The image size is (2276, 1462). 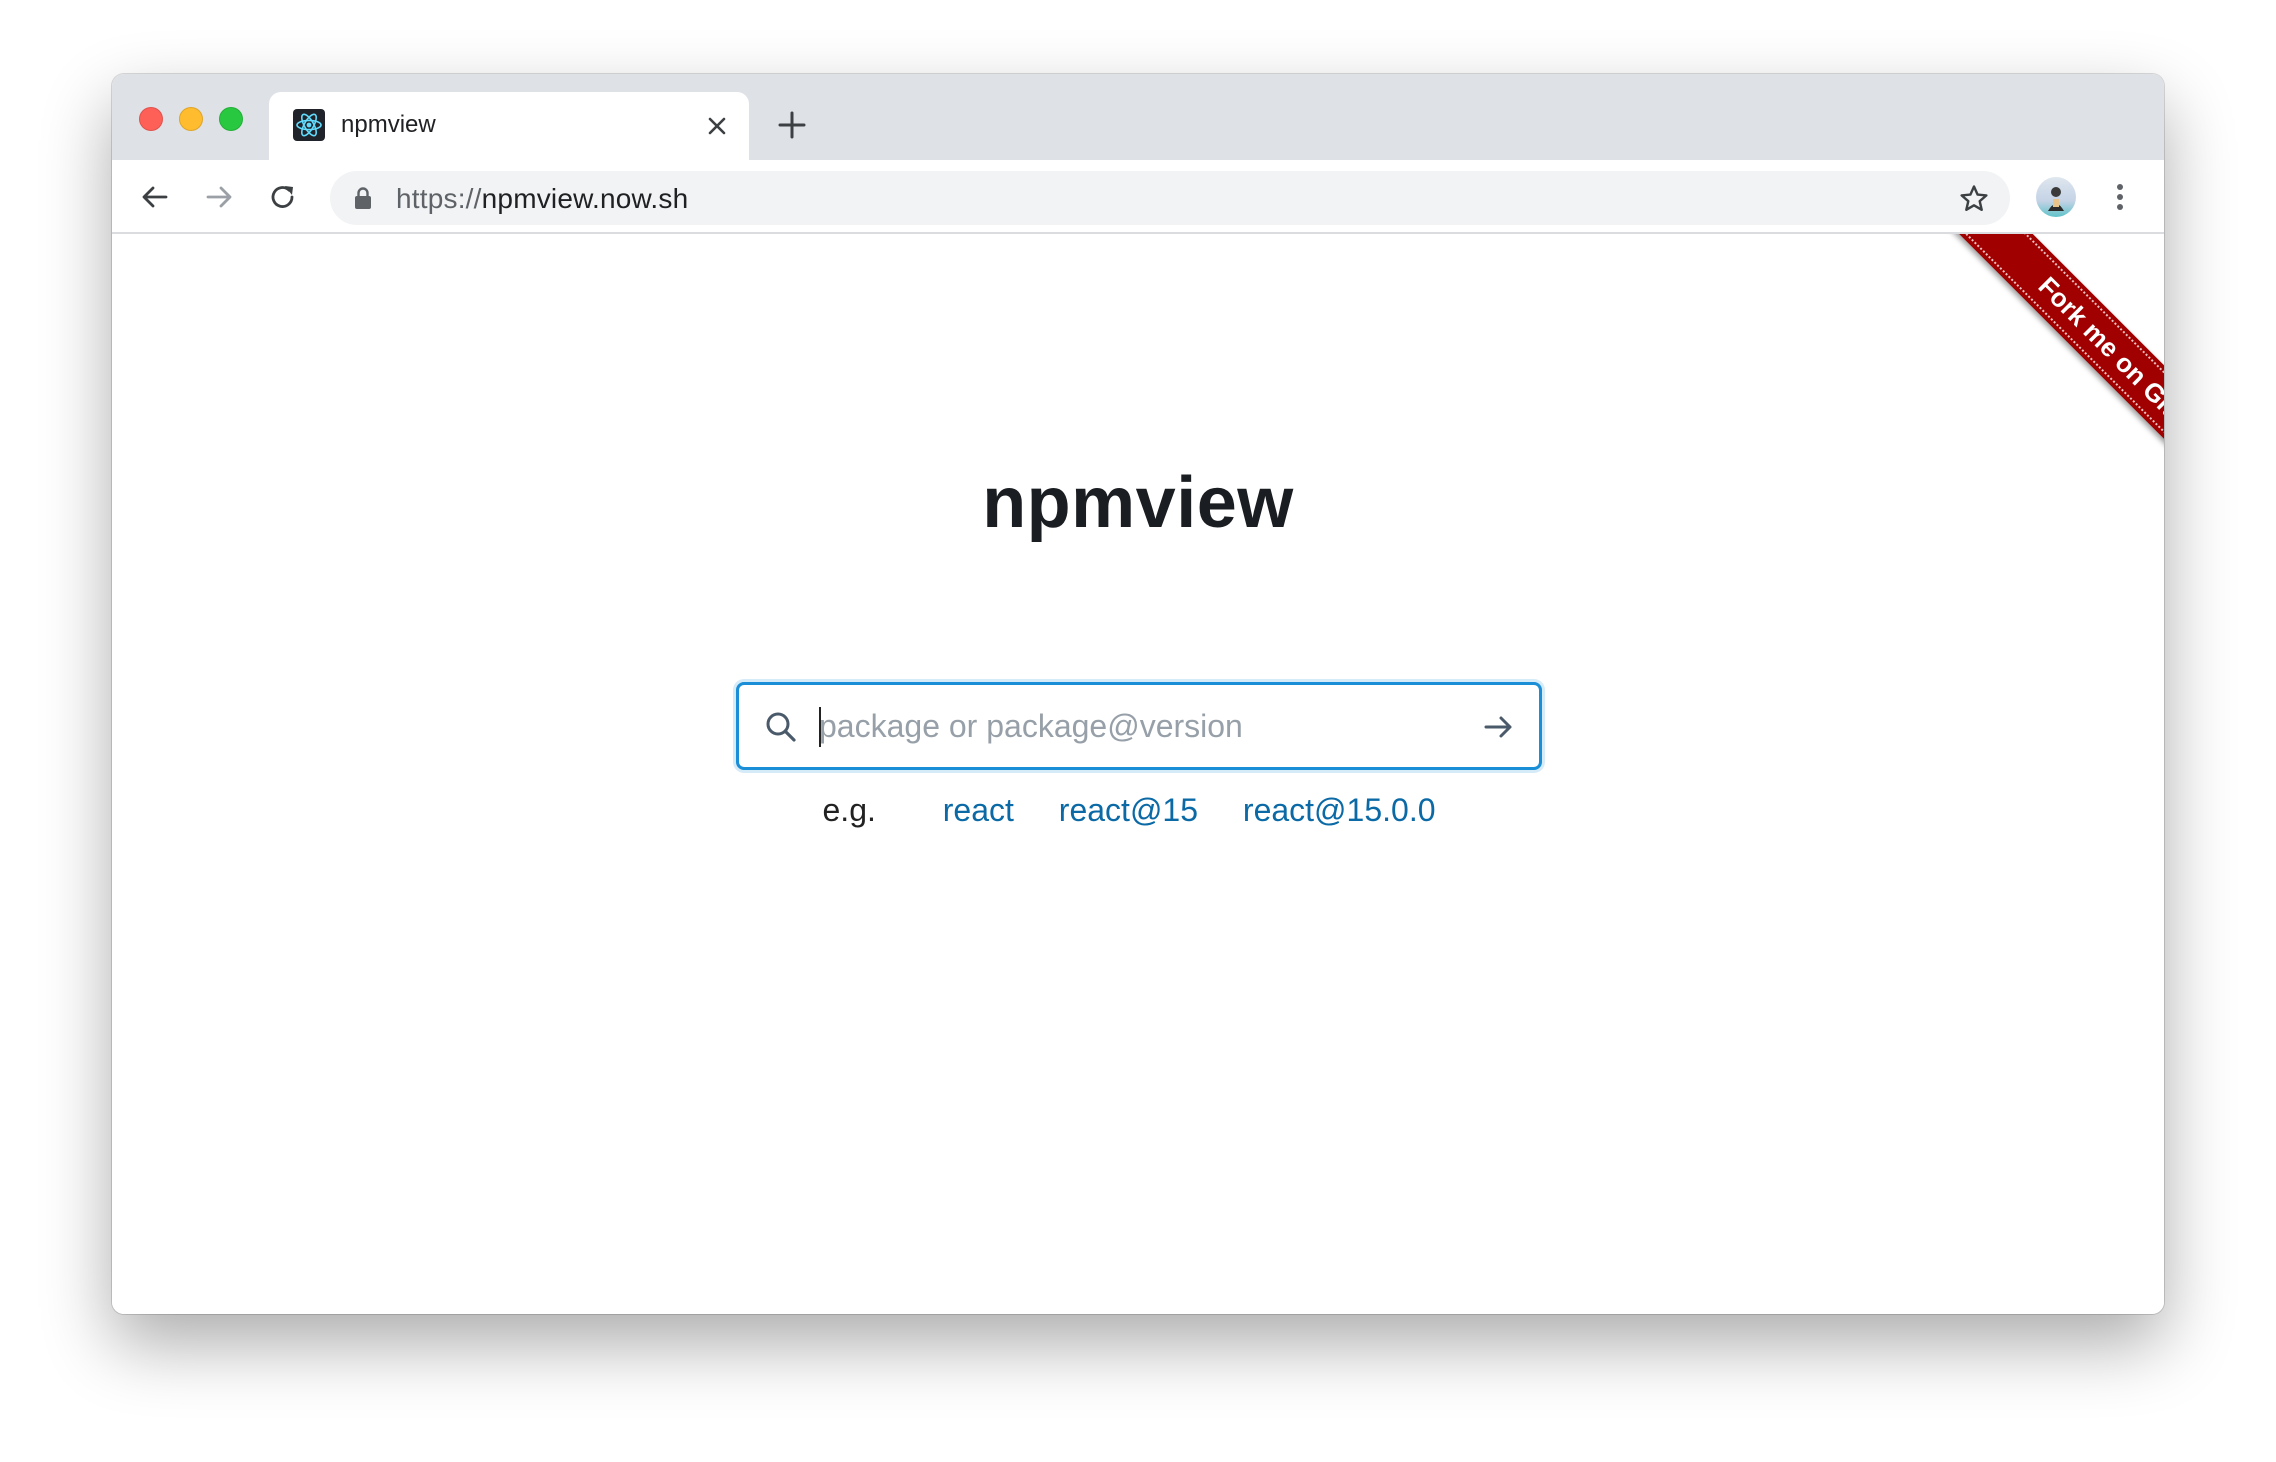 What do you see at coordinates (792, 125) in the screenshot?
I see `plus-icon` at bounding box center [792, 125].